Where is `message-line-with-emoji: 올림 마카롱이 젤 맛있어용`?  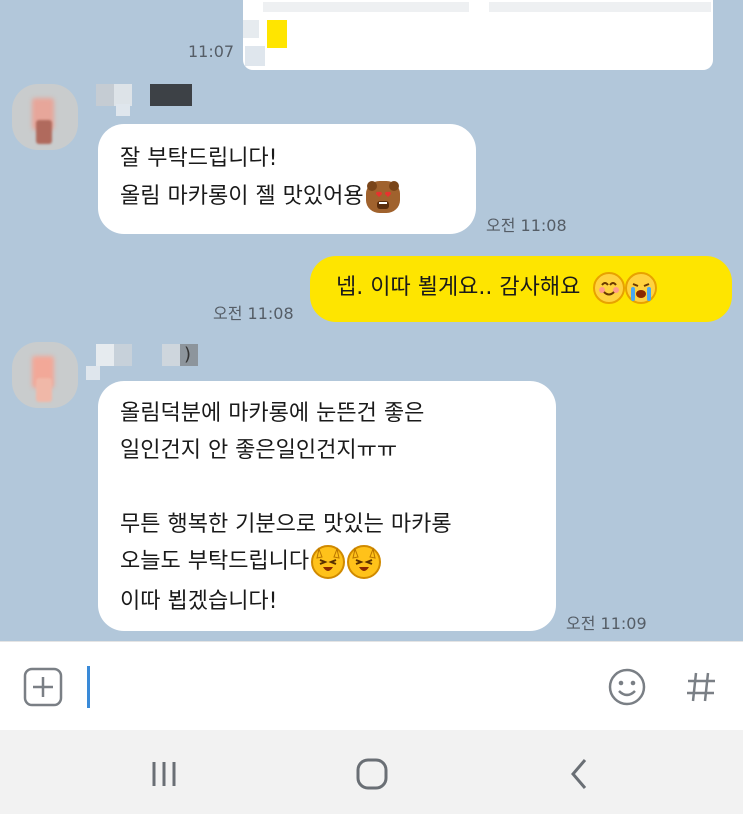
message-line-with-emoji: 올림 마카롱이 젤 맛있어용 is located at coordinates (287, 197).